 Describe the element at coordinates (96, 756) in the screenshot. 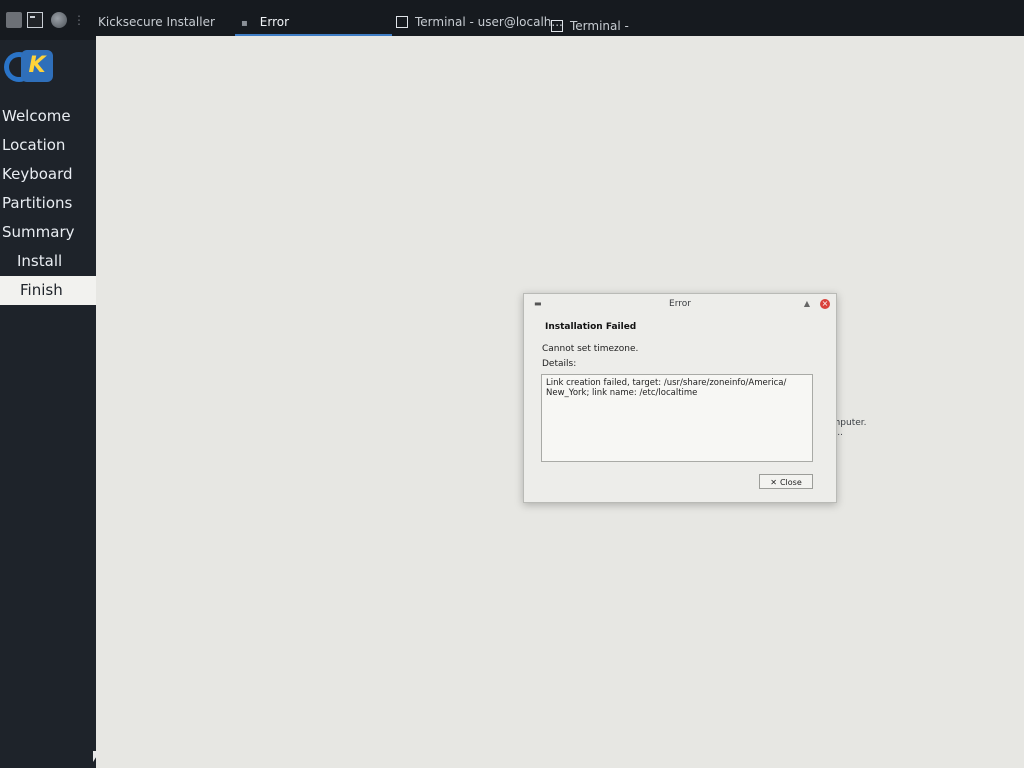

I see `mouse-pointer-icon` at that location.